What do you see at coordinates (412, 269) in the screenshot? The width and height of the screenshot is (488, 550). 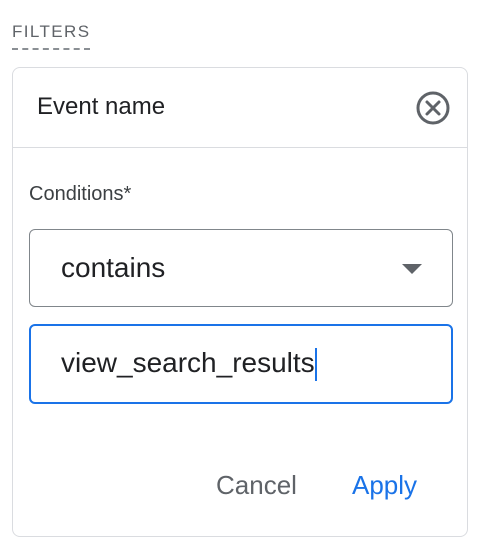 I see `dropdown-arrow-icon` at bounding box center [412, 269].